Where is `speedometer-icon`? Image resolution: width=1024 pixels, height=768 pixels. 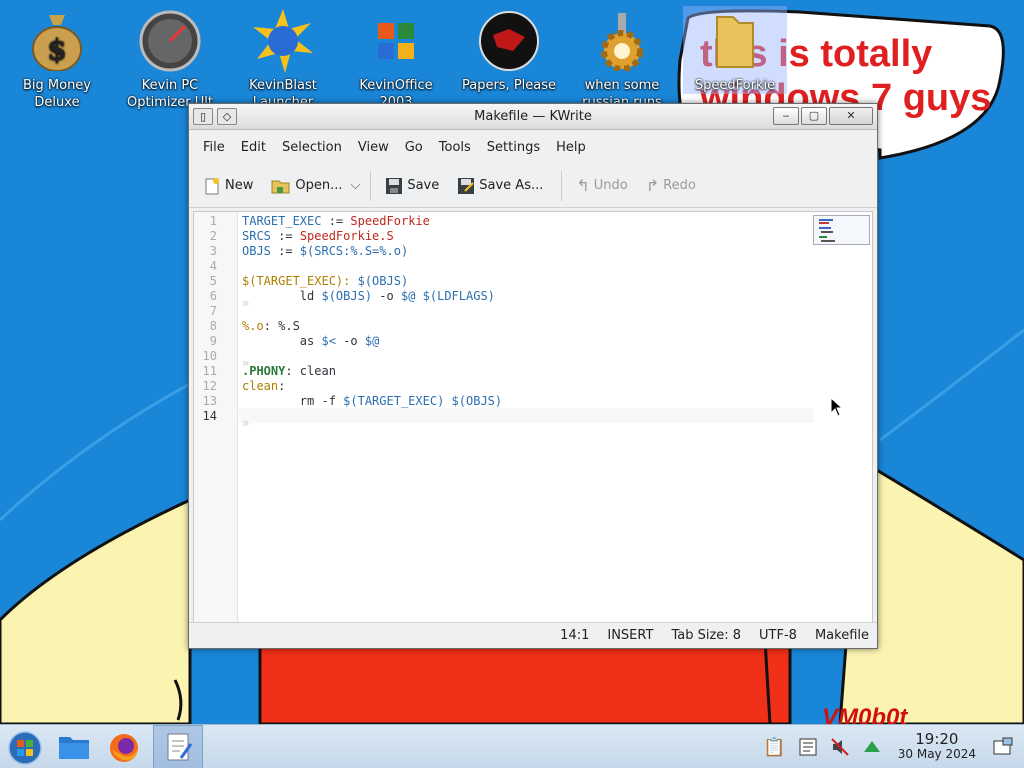
speedometer-icon is located at coordinates (170, 41).